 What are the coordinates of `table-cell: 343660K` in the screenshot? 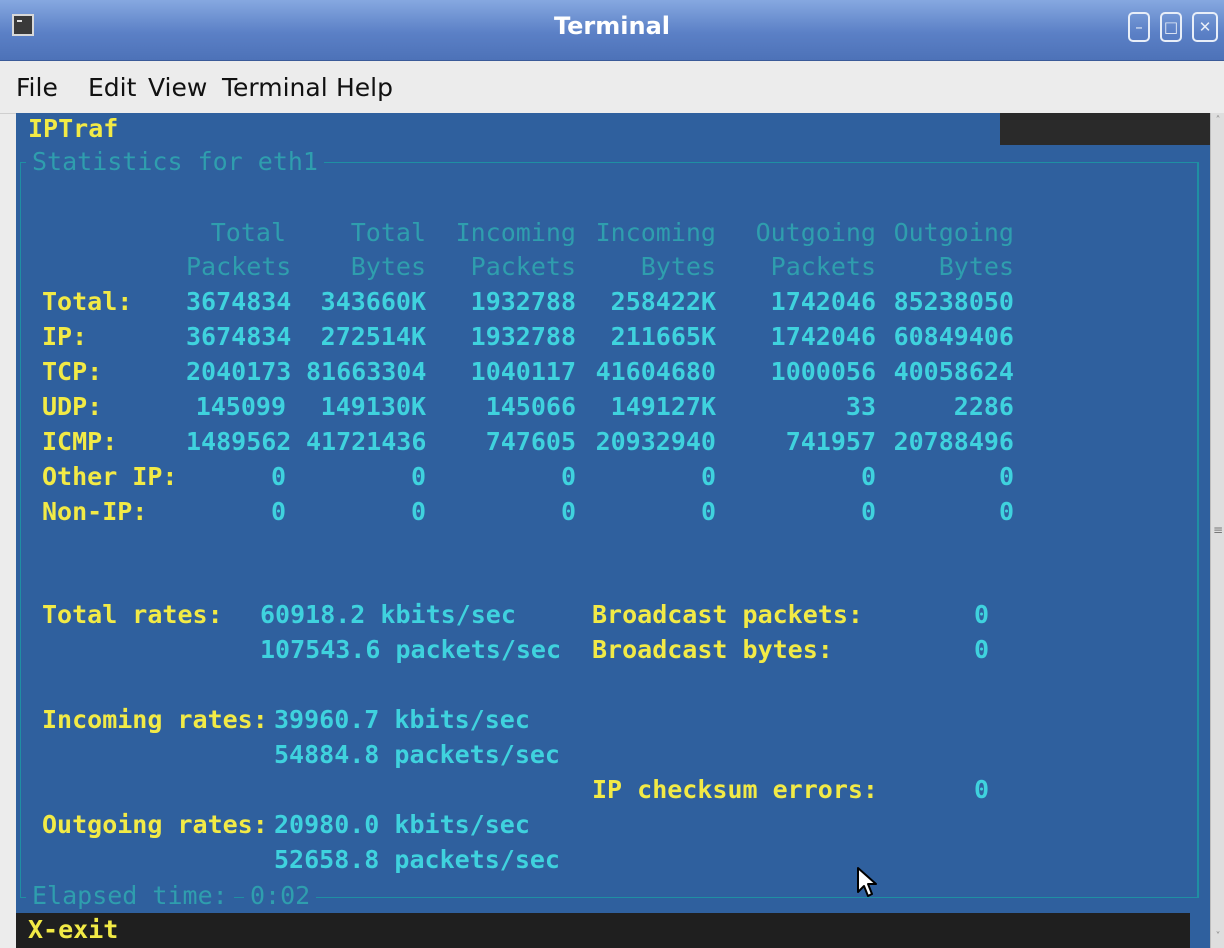 It's located at (373, 301).